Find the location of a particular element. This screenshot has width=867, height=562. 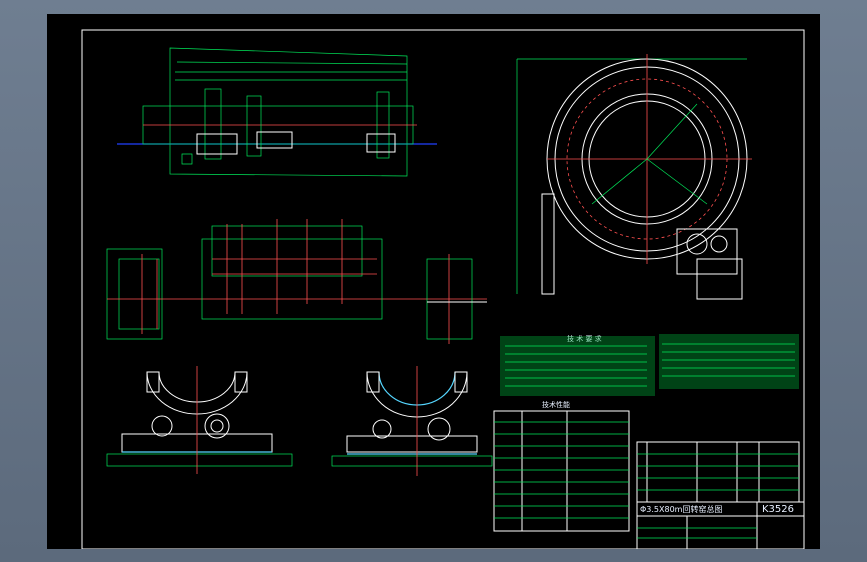

drive-plan-view is located at coordinates (296, 281).